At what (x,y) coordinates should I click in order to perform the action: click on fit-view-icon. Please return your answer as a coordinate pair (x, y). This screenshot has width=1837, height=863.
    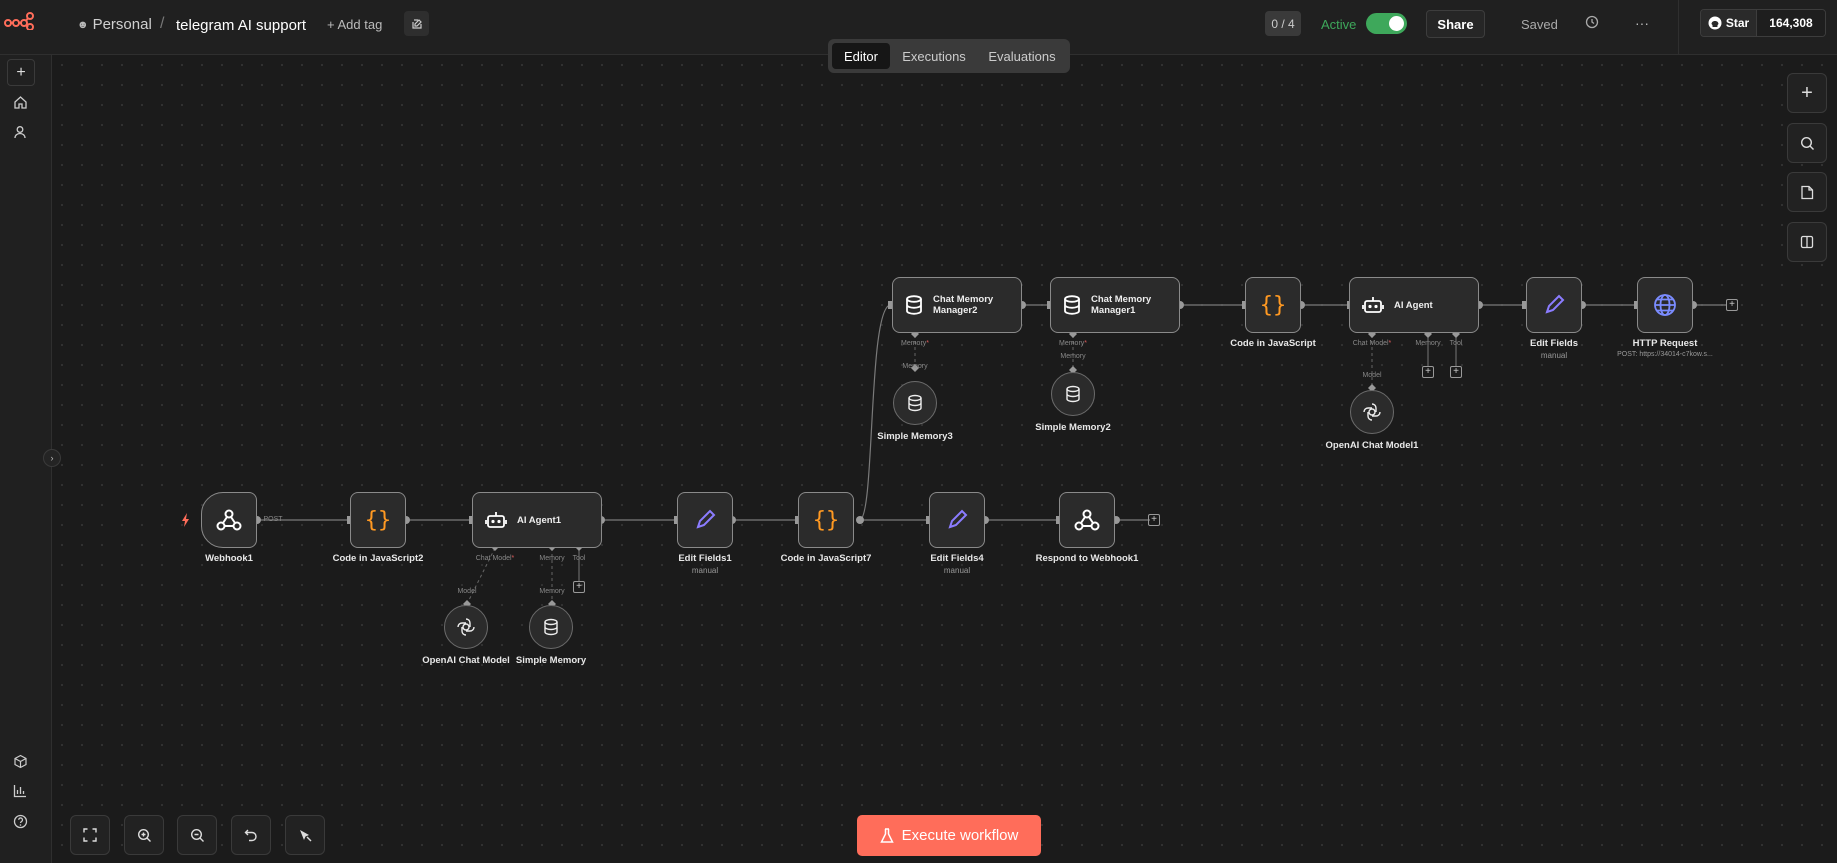
    Looking at the image, I should click on (90, 835).